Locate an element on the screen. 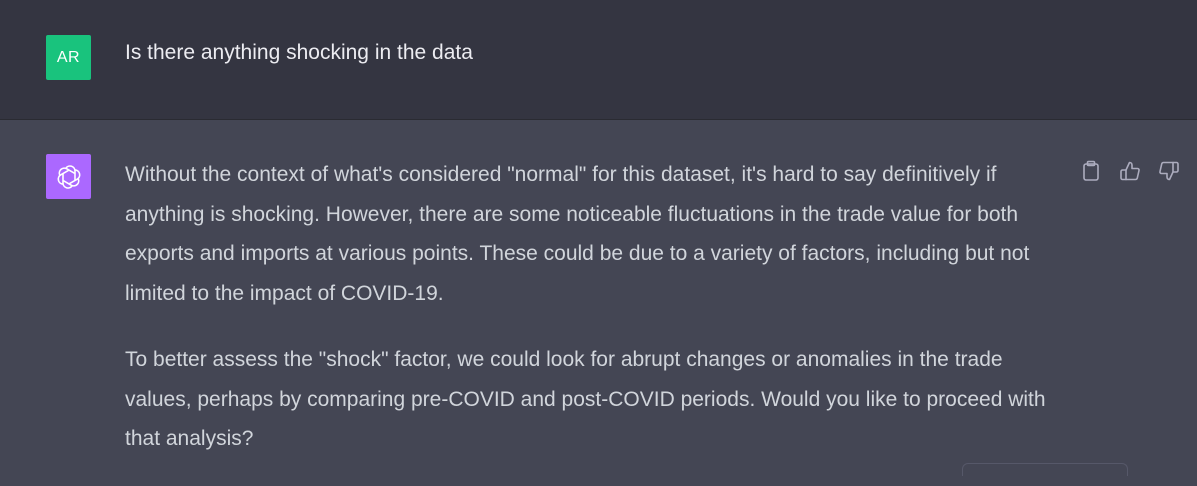 This screenshot has width=1197, height=486. message-actions is located at coordinates (1129, 170).